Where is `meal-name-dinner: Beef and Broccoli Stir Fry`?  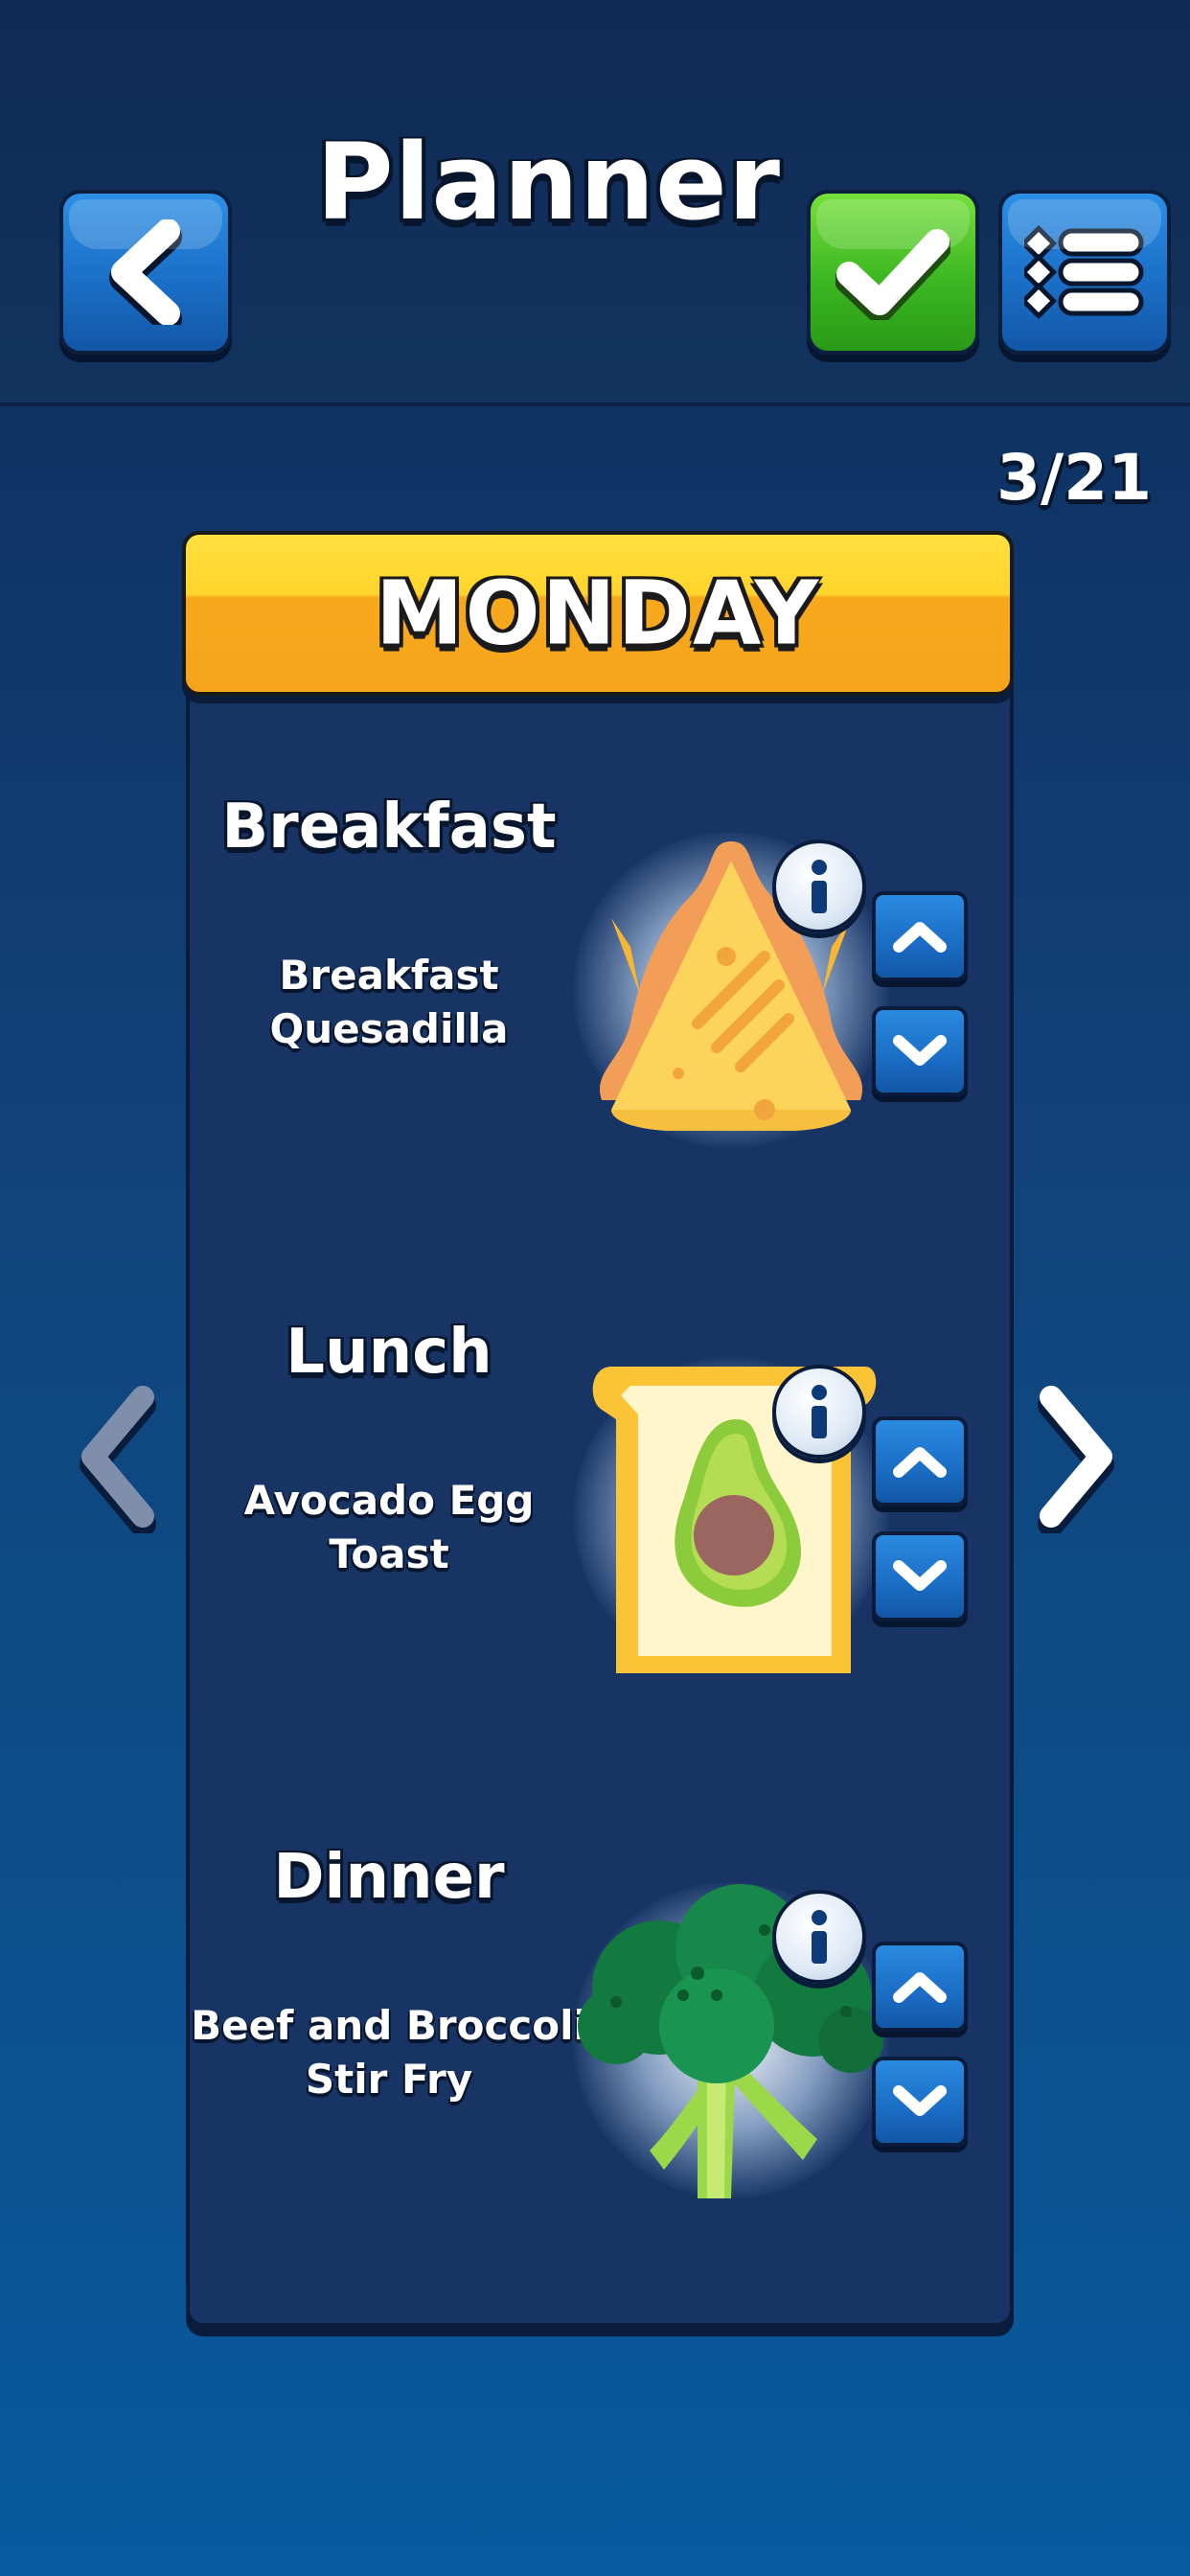
meal-name-dinner: Beef and Broccoli Stir Fry is located at coordinates (389, 2052).